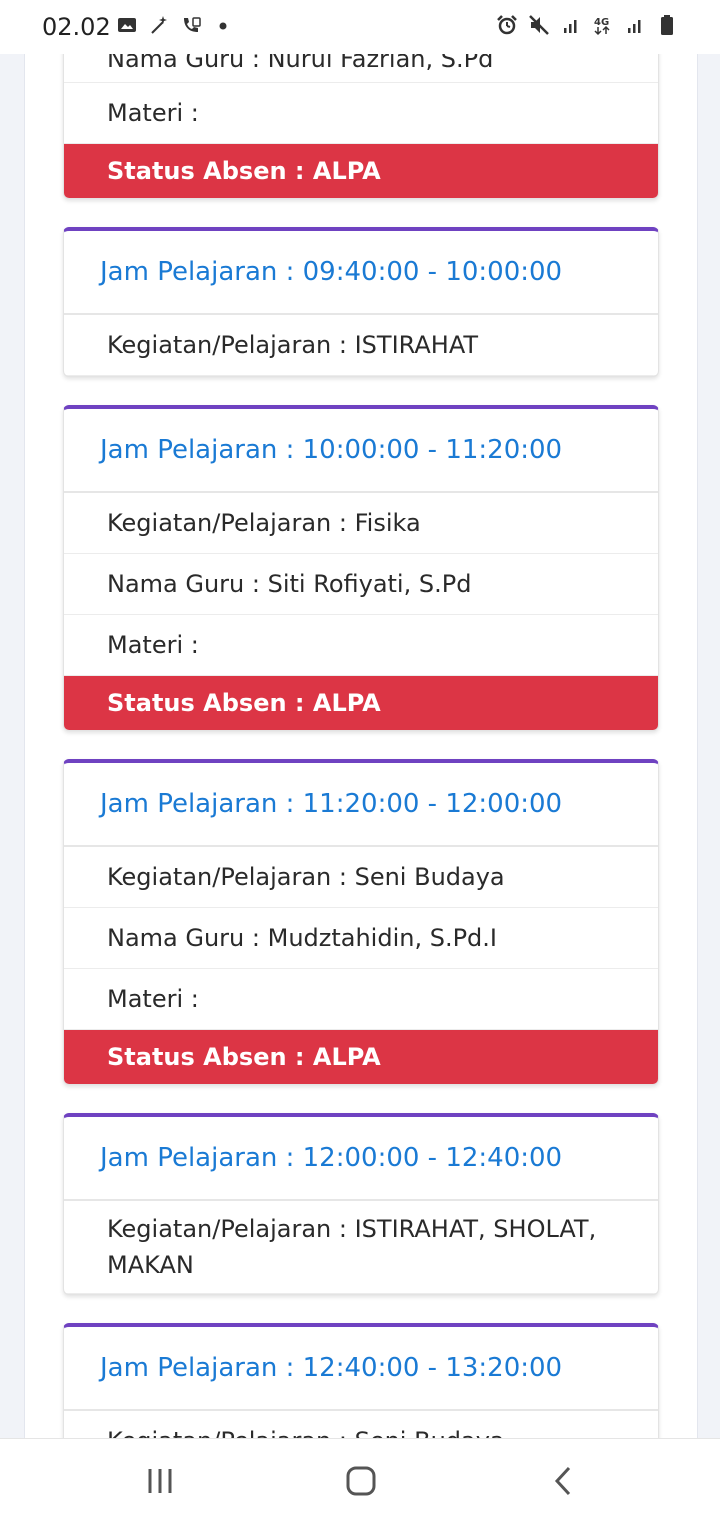 This screenshot has height=1521, width=720. I want to click on back-button, so click(565, 1481).